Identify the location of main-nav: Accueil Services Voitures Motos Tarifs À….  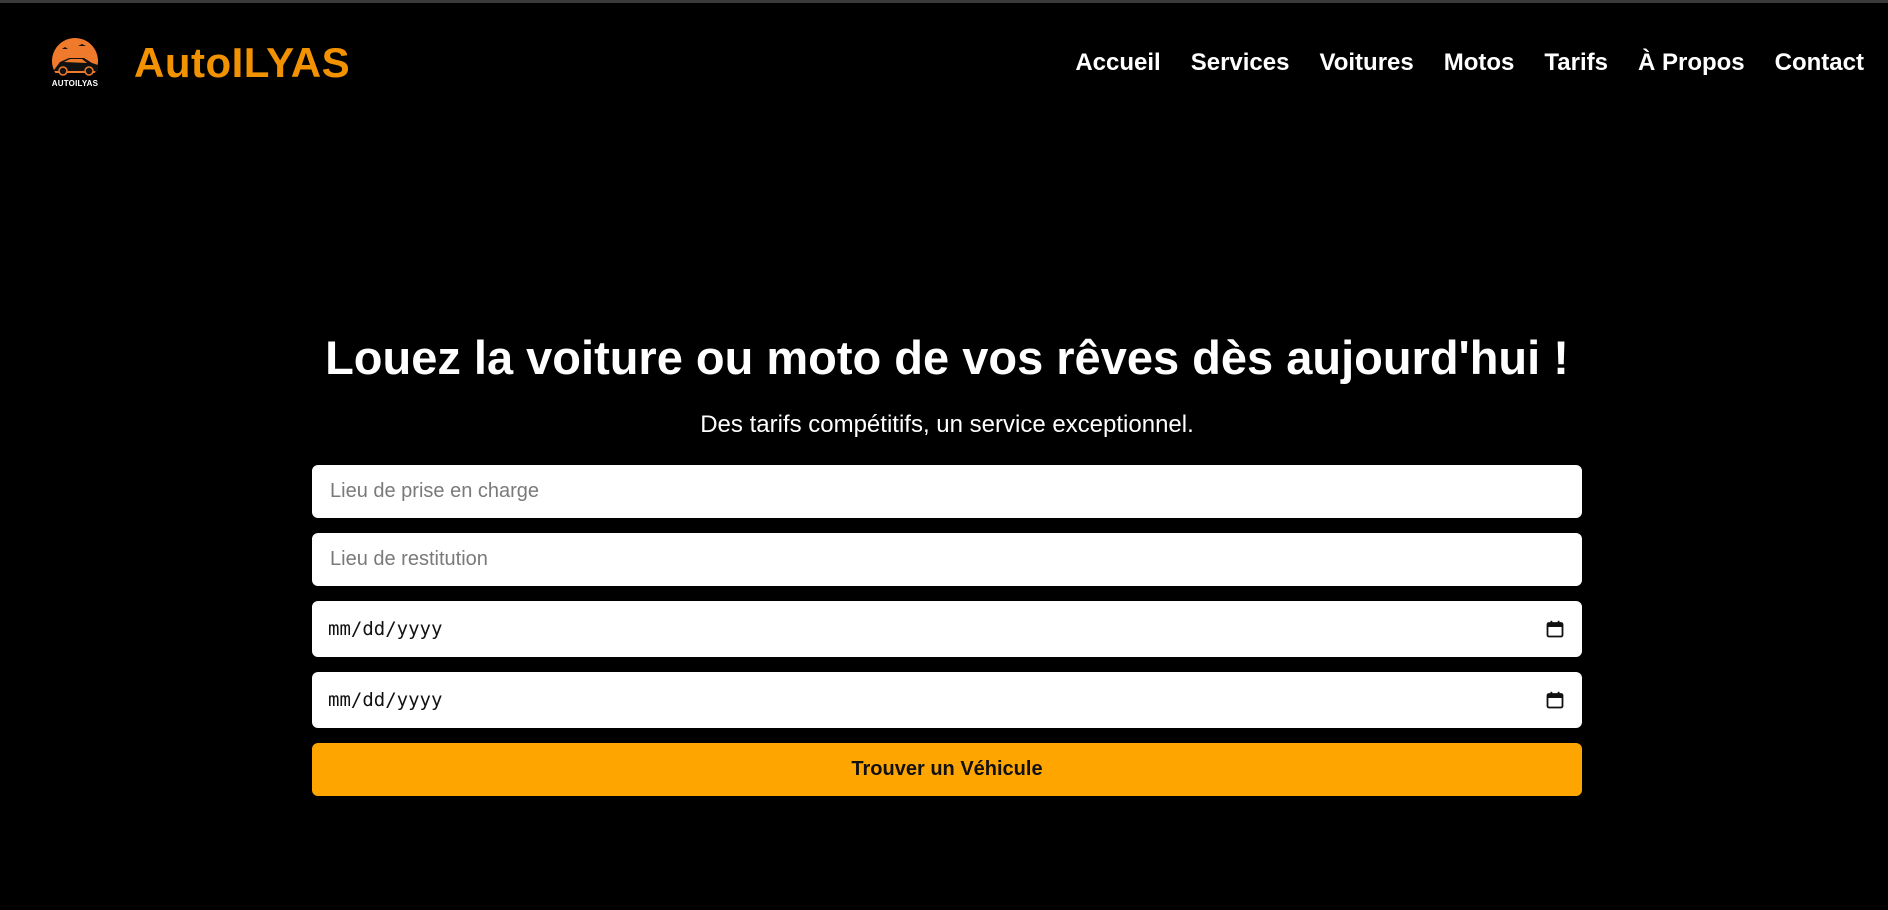
(1454, 63).